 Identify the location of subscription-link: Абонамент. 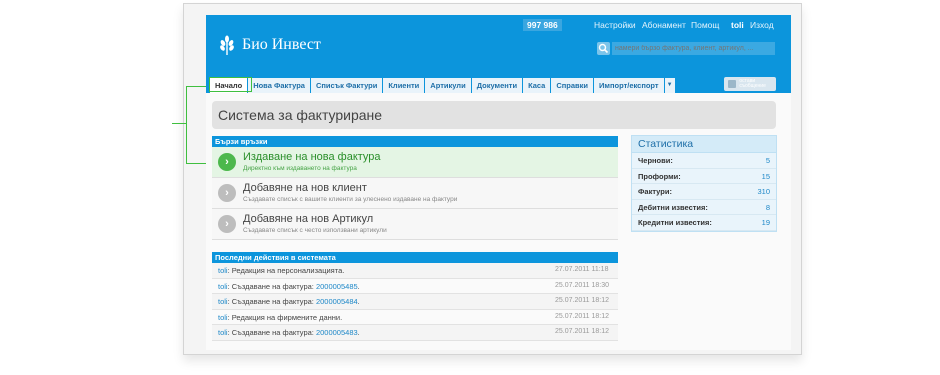
(664, 25).